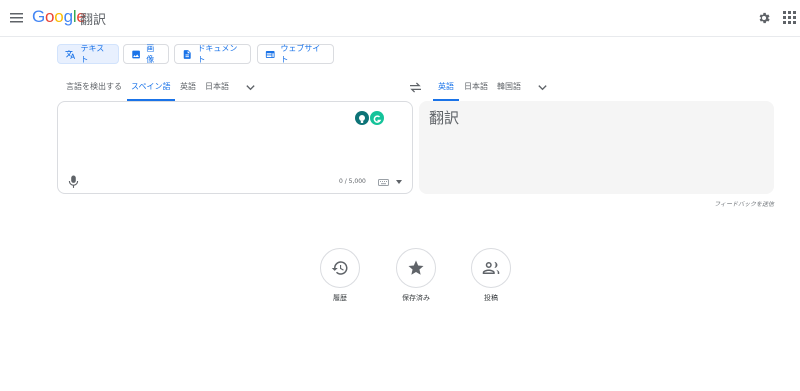 The image size is (800, 391). Describe the element at coordinates (446, 86) in the screenshot. I see `target-lang-english: 英語` at that location.